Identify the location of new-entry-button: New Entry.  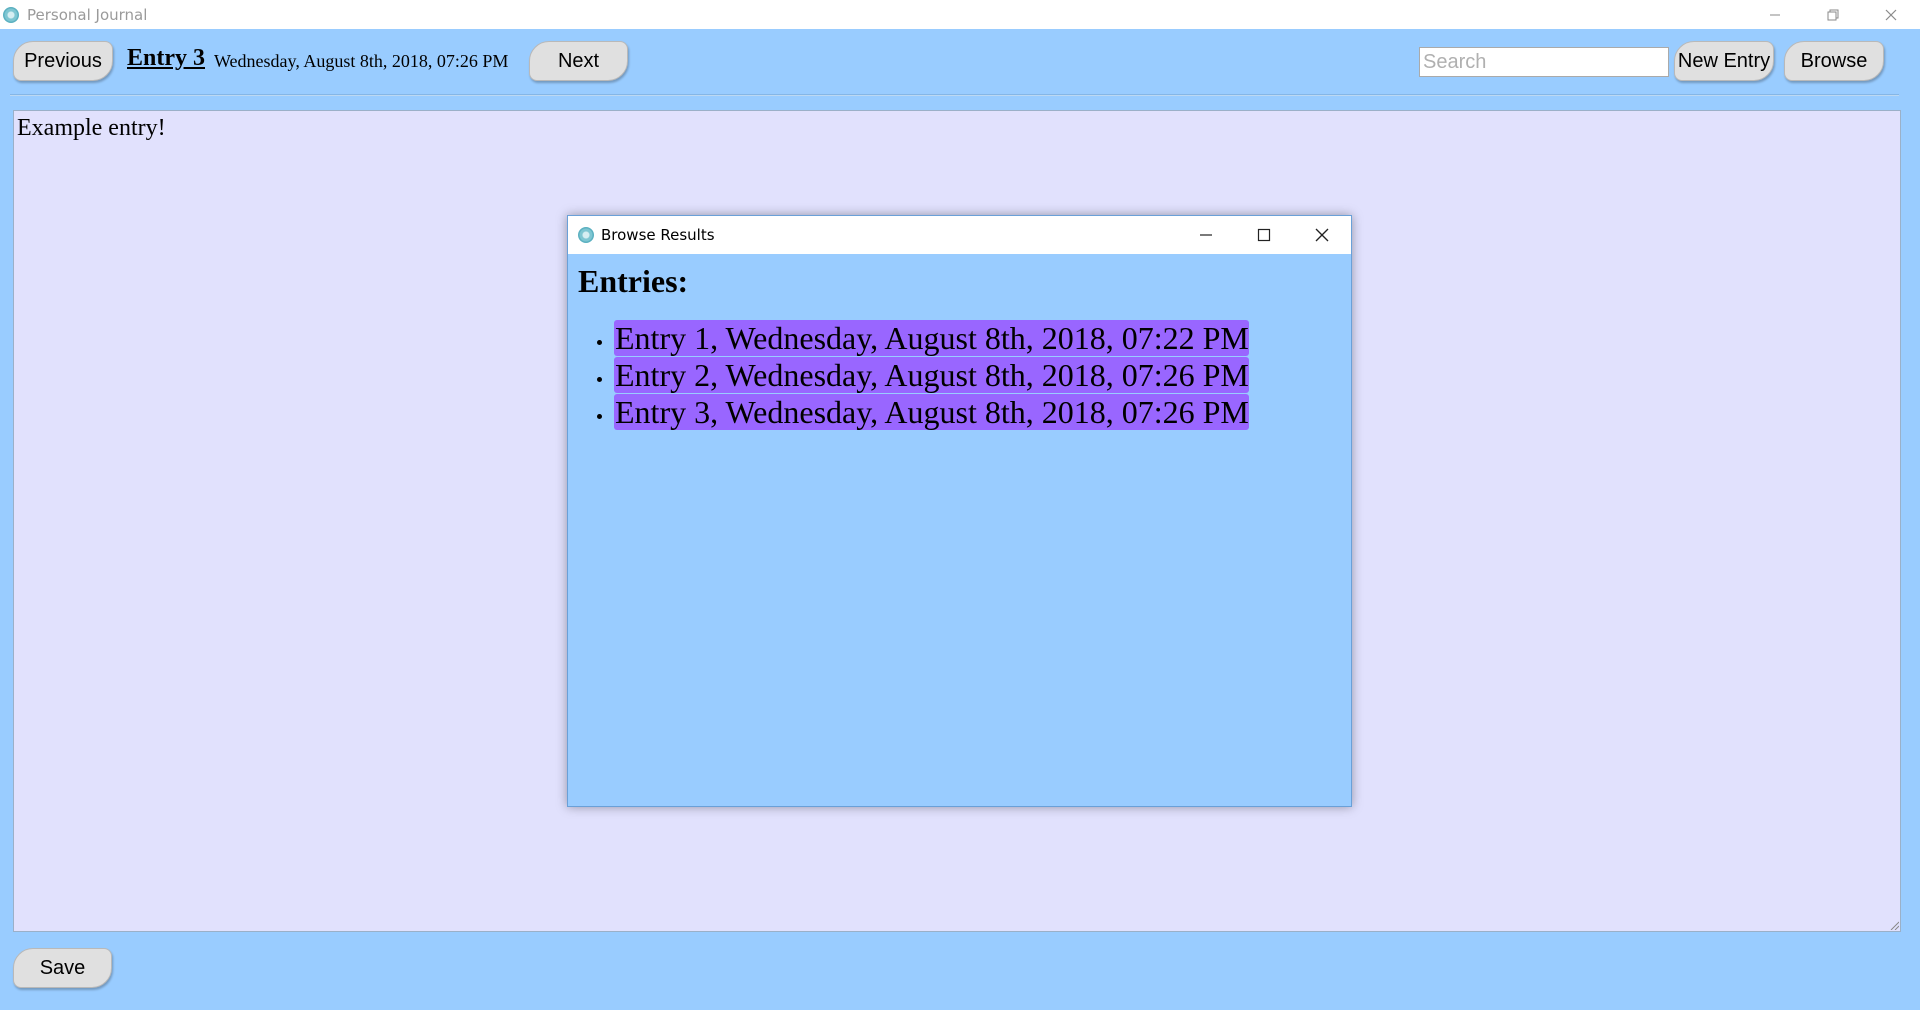
(1724, 61).